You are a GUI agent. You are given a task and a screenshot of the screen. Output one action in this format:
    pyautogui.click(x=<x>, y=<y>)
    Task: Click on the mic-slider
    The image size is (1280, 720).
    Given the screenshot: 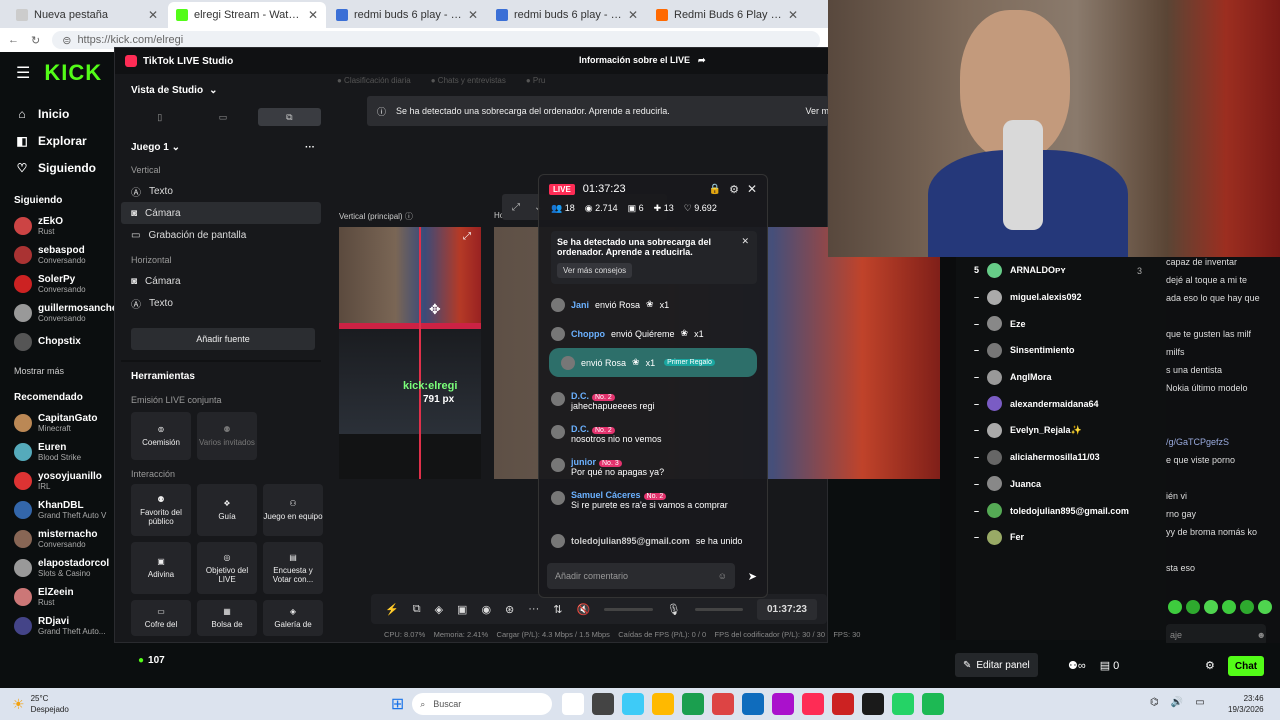 What is the action you would take?
    pyautogui.click(x=718, y=609)
    